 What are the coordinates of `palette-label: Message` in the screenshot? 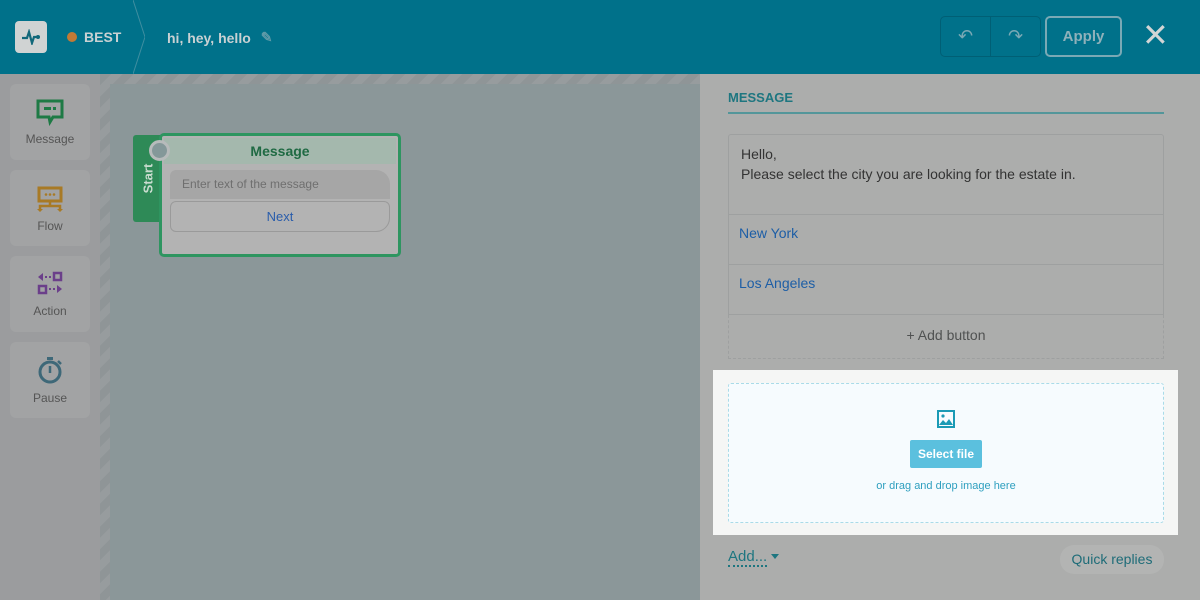 It's located at (50, 139).